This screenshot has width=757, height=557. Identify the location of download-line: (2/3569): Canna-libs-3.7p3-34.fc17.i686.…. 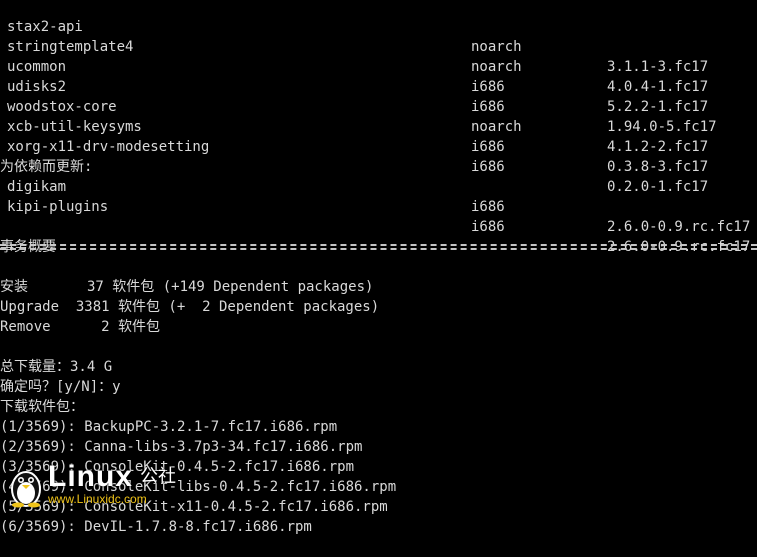
(378, 436).